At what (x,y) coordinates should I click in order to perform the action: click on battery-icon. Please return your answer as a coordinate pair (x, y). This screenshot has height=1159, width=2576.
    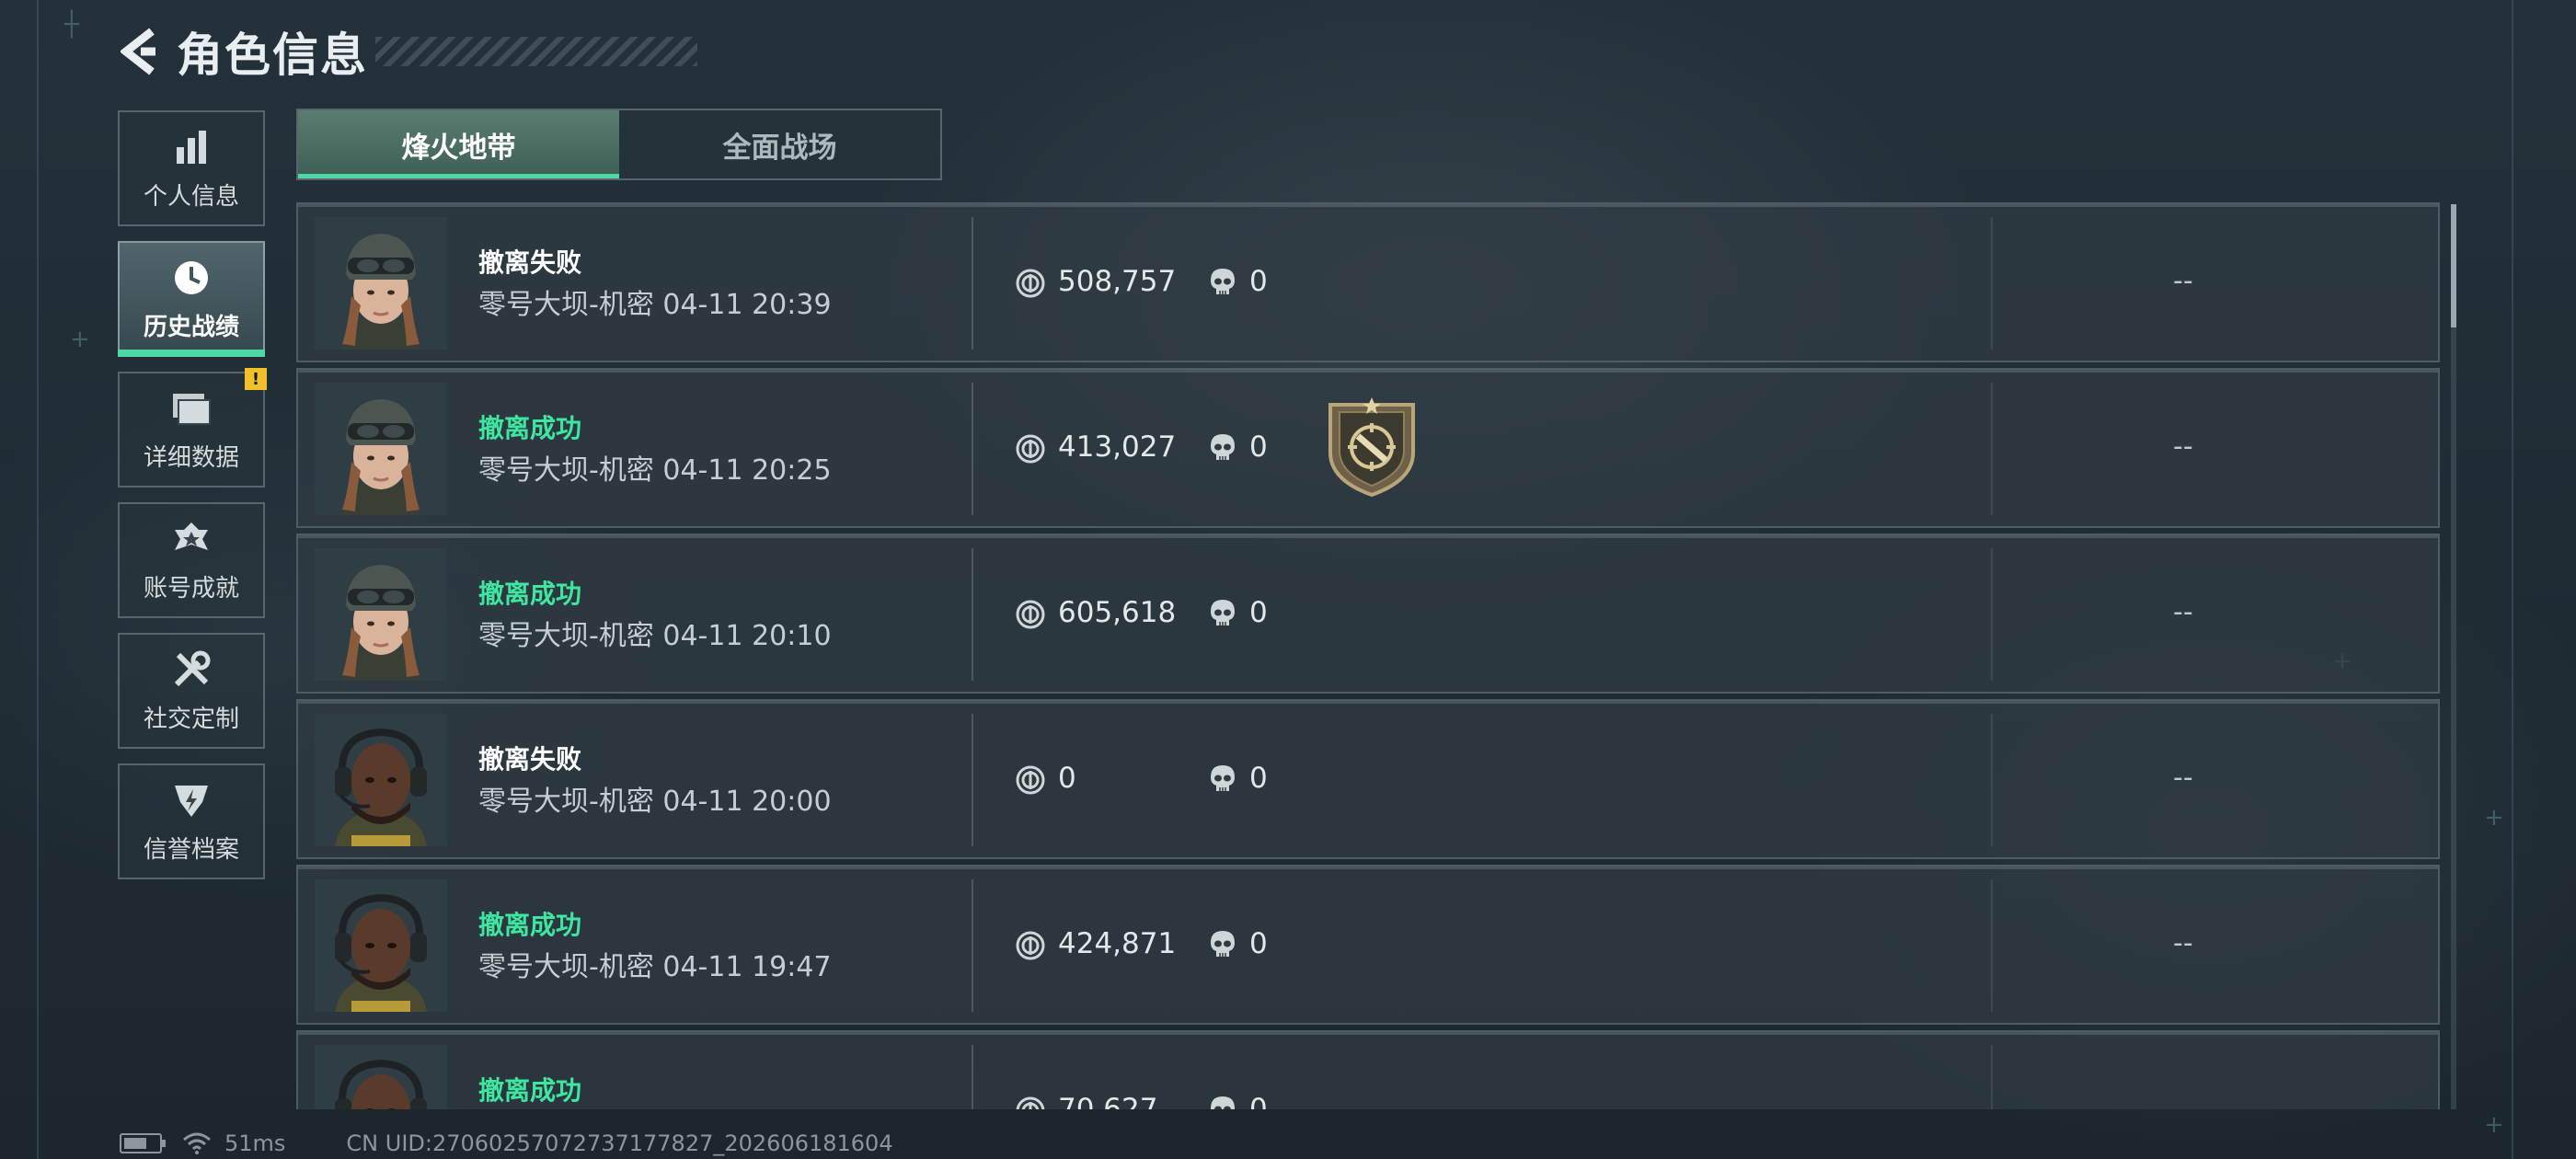
    Looking at the image, I should click on (143, 1143).